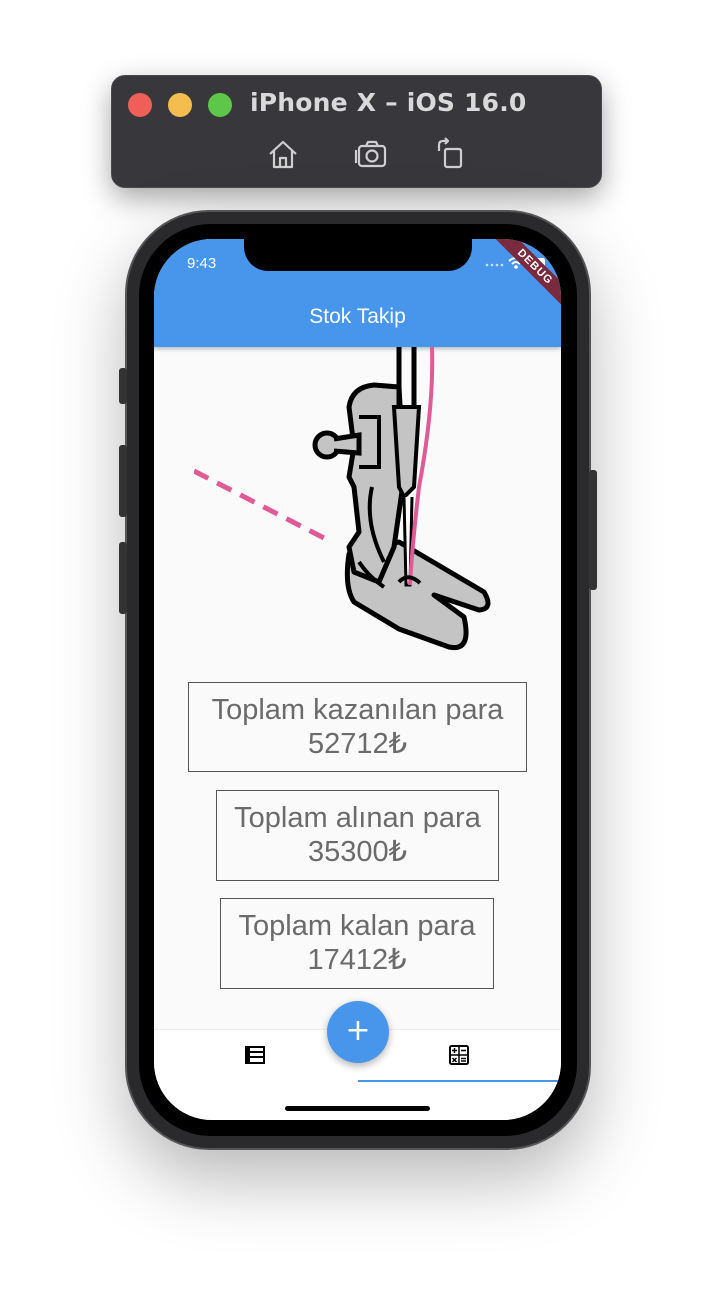 The height and width of the screenshot is (1300, 714). I want to click on home-icon, so click(283, 154).